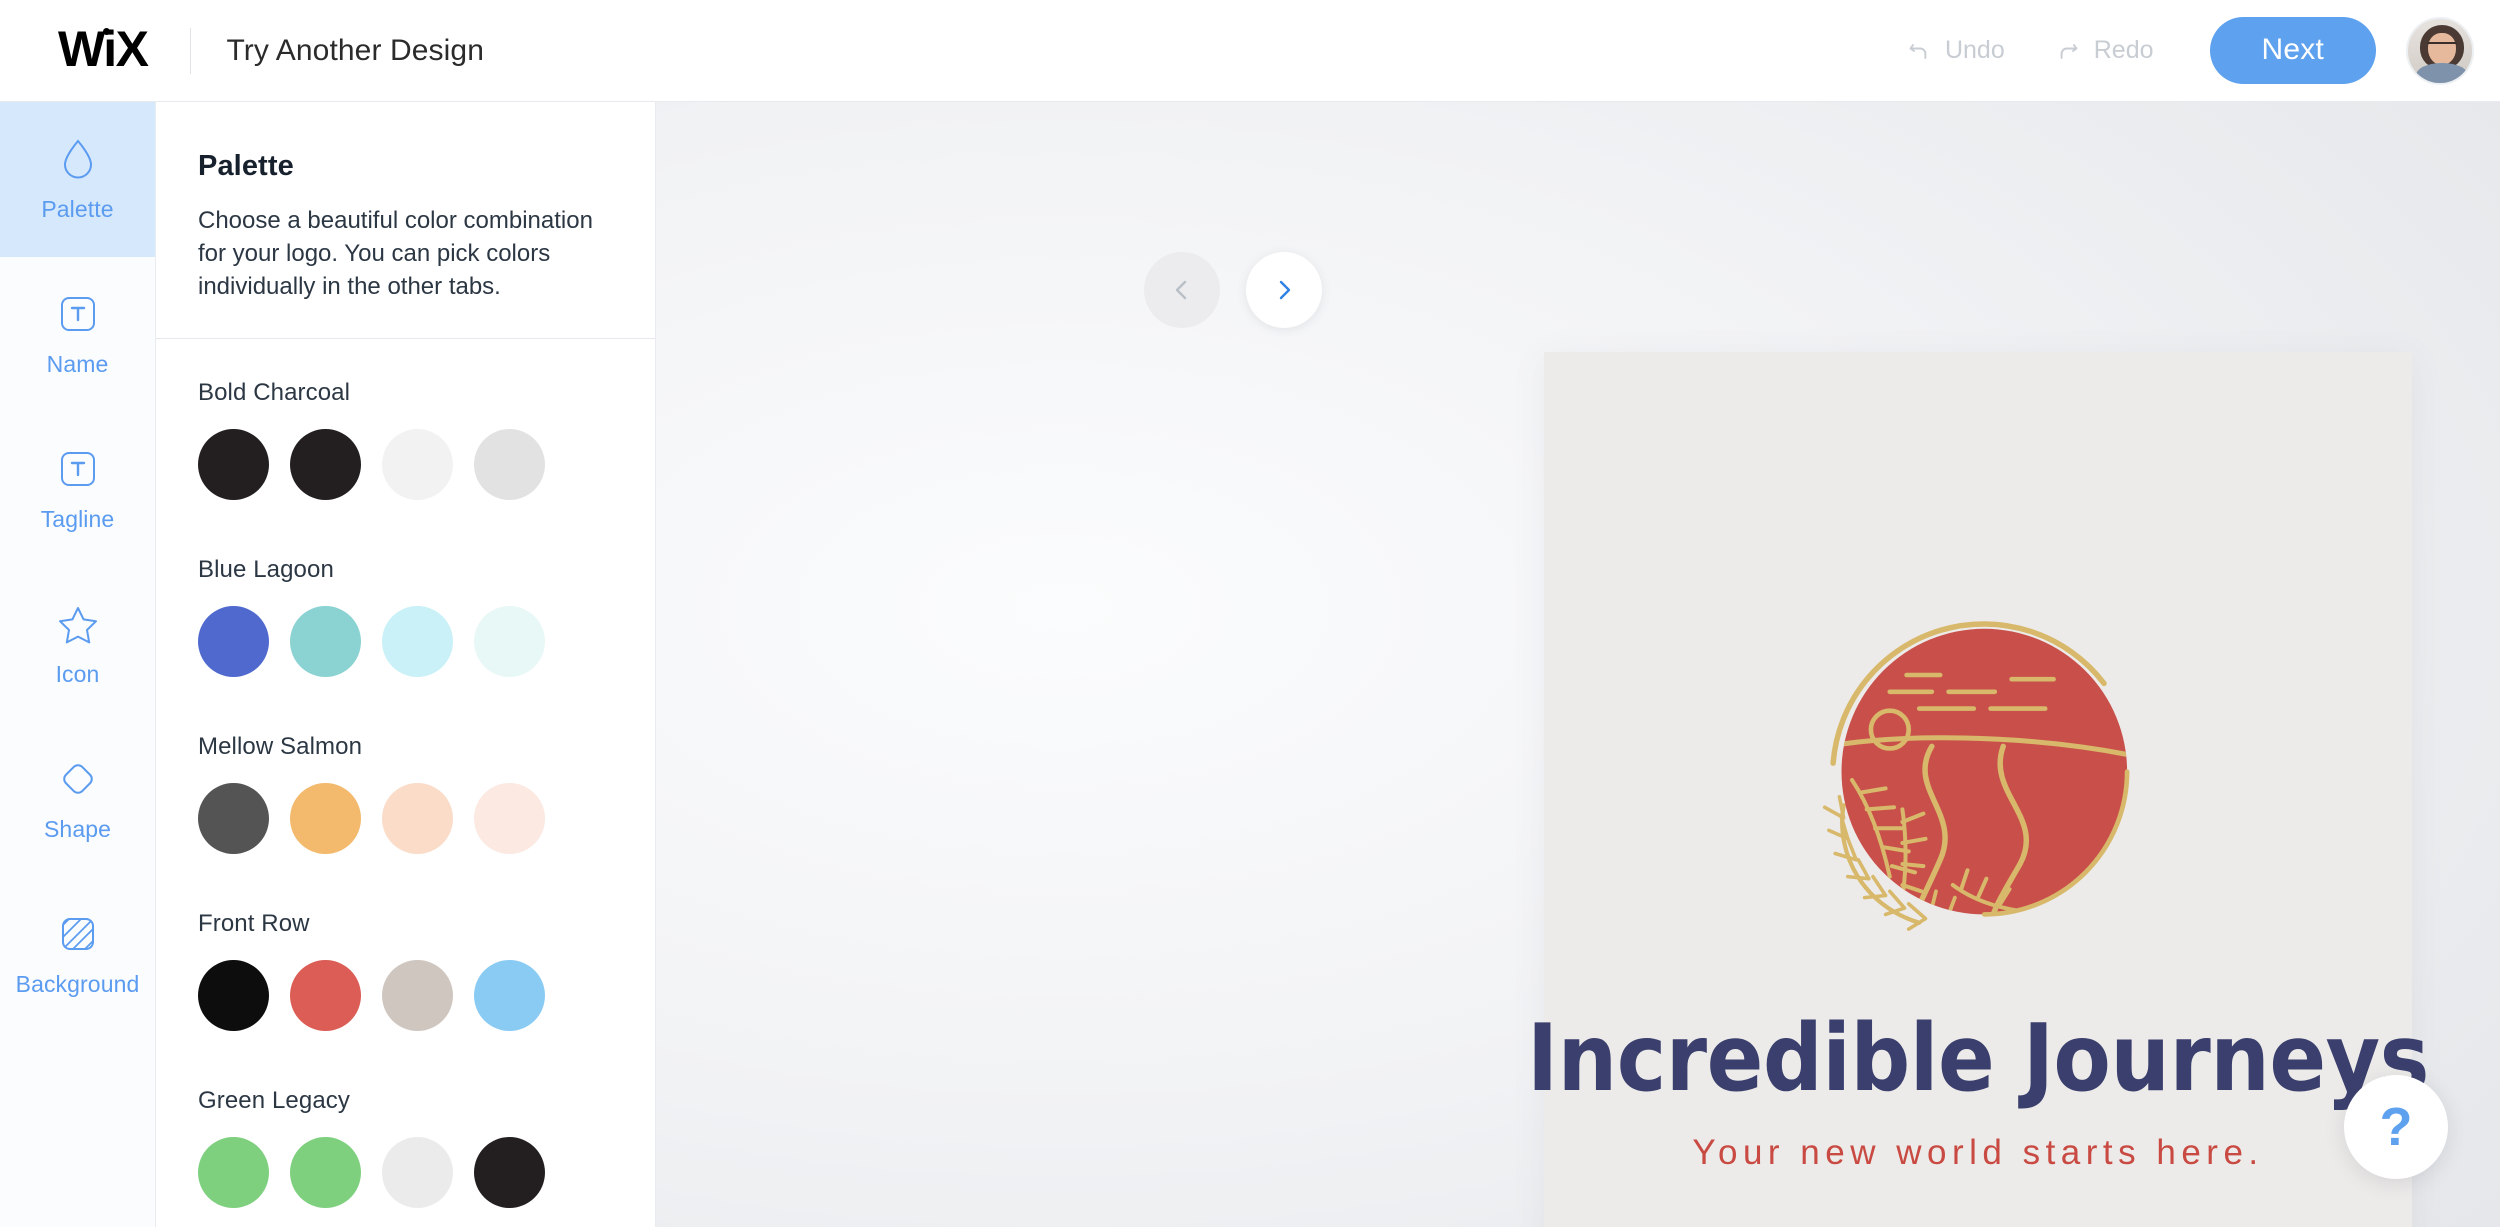  I want to click on panel-title: Palette, so click(246, 166).